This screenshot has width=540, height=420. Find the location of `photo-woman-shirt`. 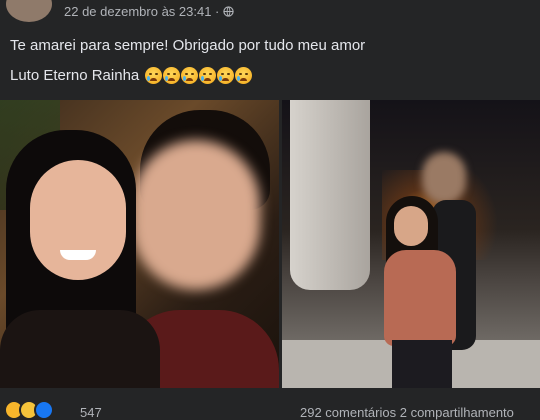

photo-woman-shirt is located at coordinates (80, 349).